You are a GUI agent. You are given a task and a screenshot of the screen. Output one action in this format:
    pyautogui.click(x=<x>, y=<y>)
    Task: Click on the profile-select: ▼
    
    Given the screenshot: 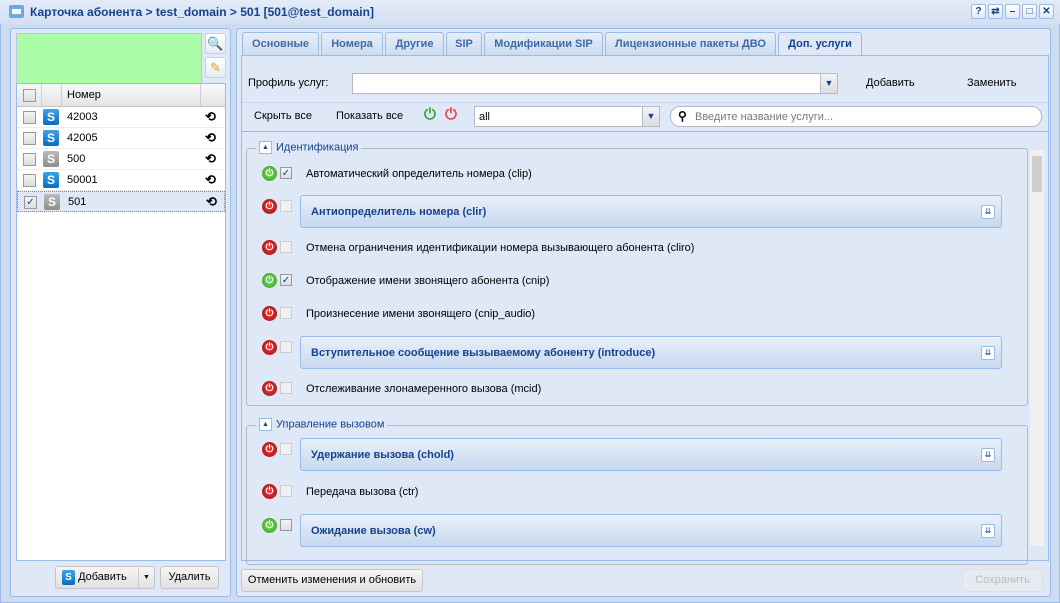 What is the action you would take?
    pyautogui.click(x=595, y=83)
    